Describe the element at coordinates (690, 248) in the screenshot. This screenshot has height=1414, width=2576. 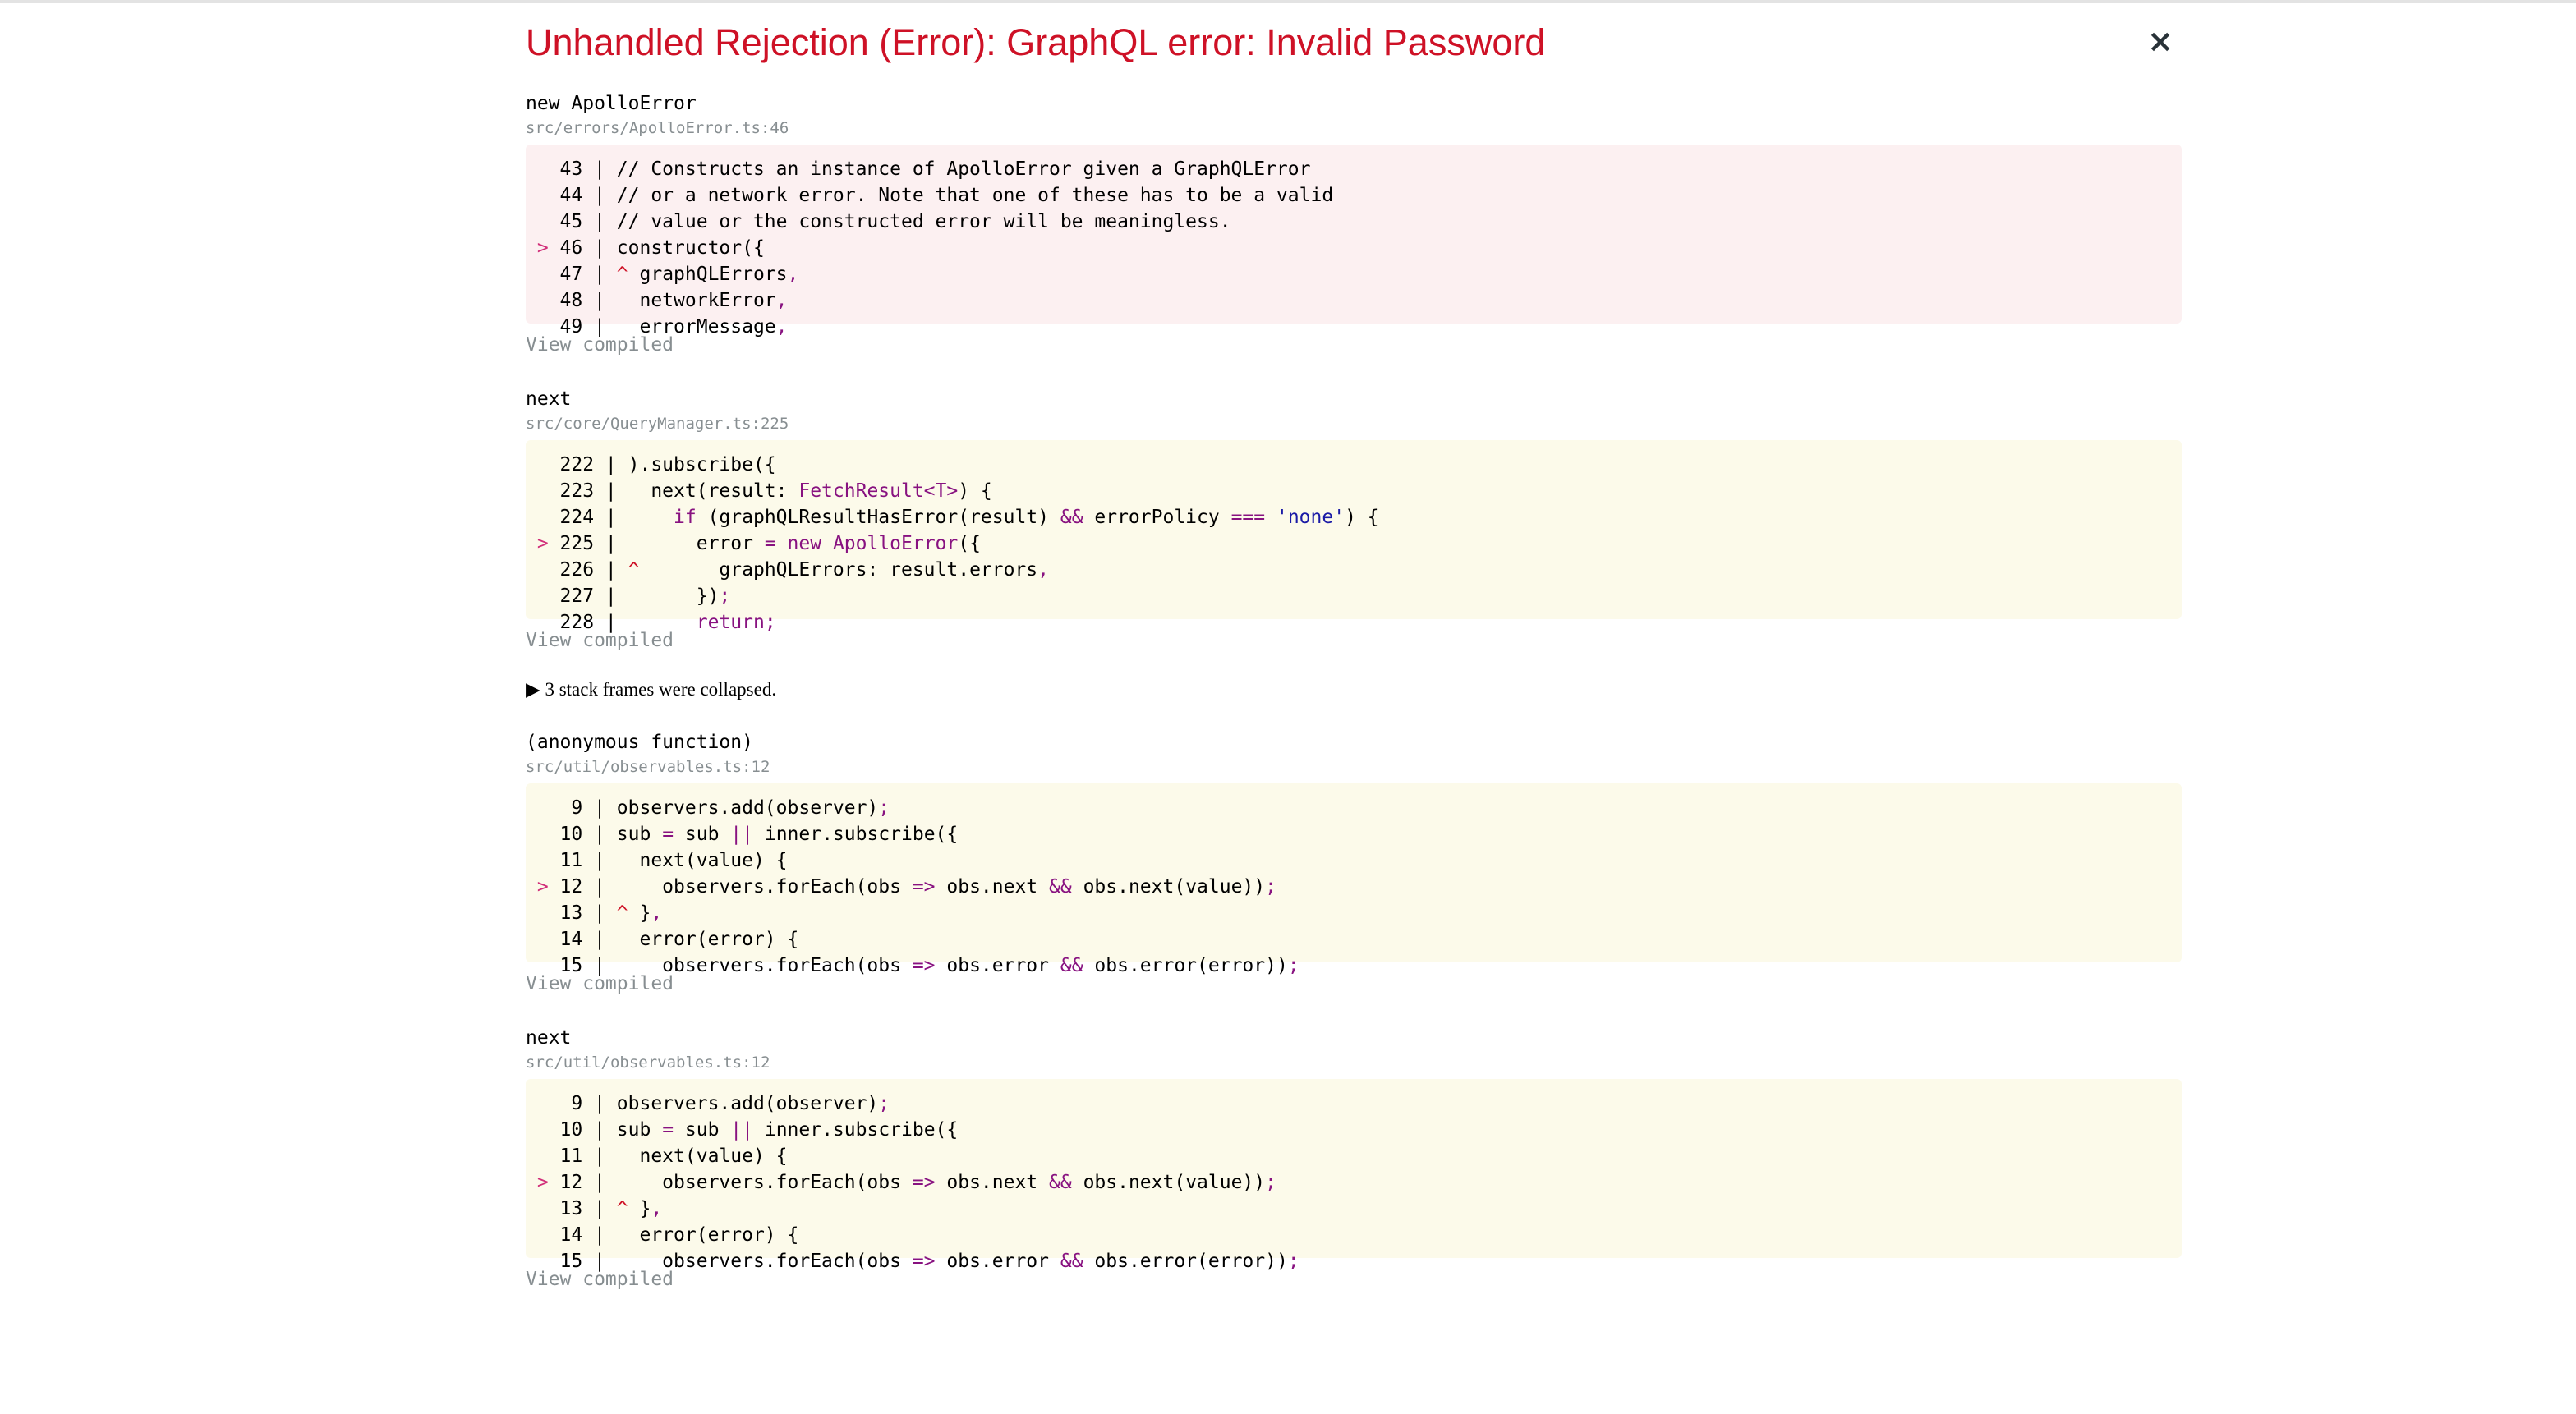
I see `code-text: constructor({` at that location.